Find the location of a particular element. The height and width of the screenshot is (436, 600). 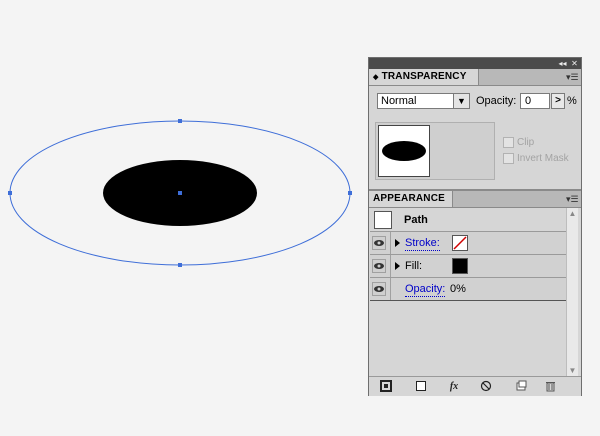

duplicate-icon is located at coordinates (521, 386).